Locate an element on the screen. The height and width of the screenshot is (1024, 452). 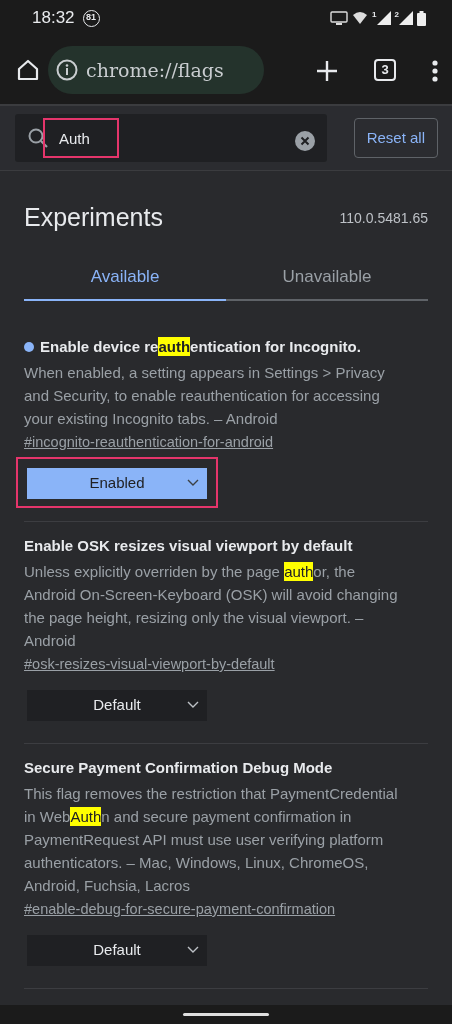
more-icon is located at coordinates (435, 70).